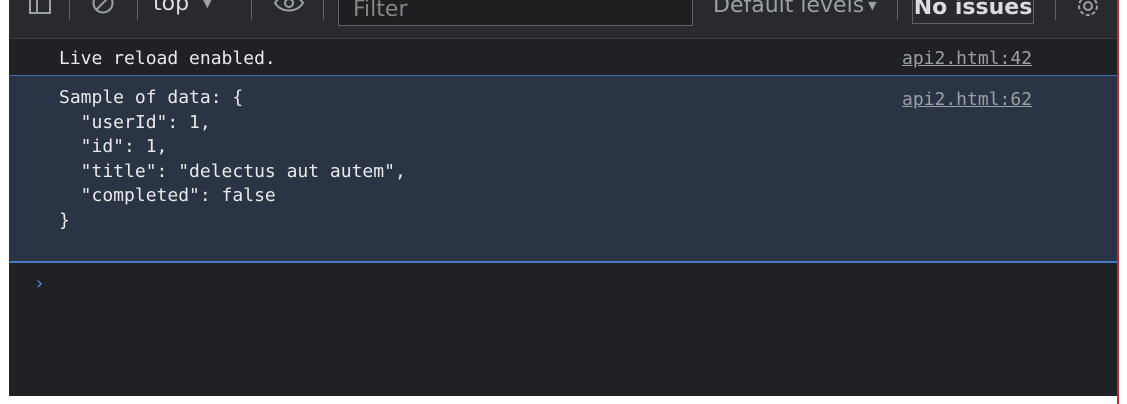 The height and width of the screenshot is (404, 1127). What do you see at coordinates (39, 284) in the screenshot?
I see `console-prompt-icon: ›` at bounding box center [39, 284].